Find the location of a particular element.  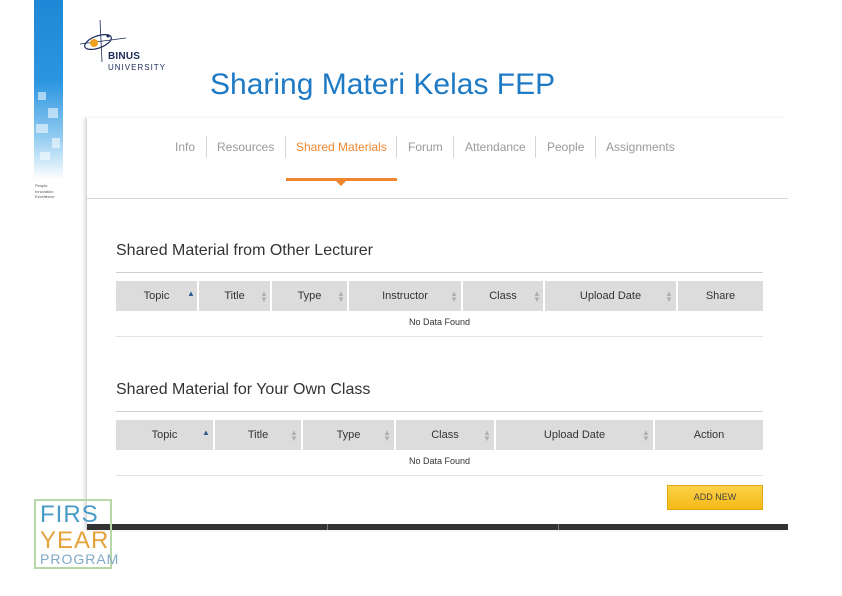

slide-title: Sharing Materi Kelas FEP is located at coordinates (383, 84).